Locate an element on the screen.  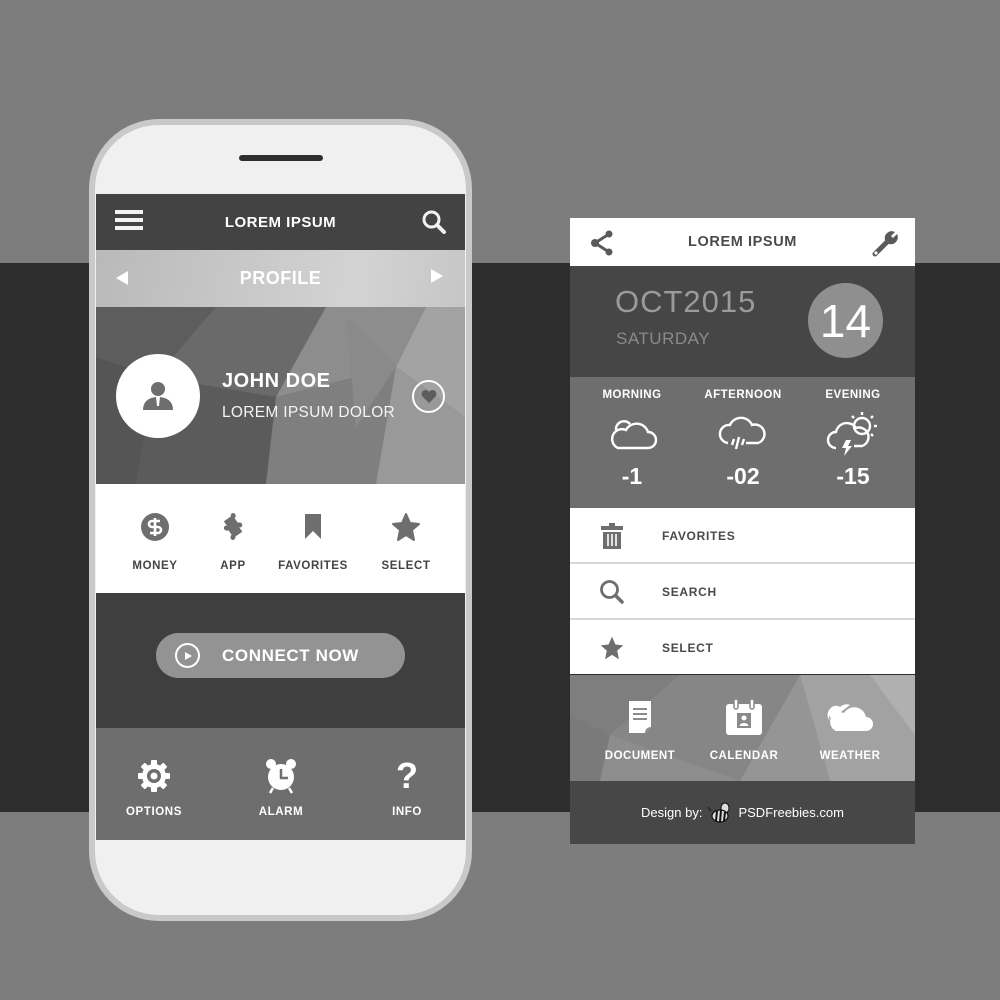
heart-icon is located at coordinates (428, 396).